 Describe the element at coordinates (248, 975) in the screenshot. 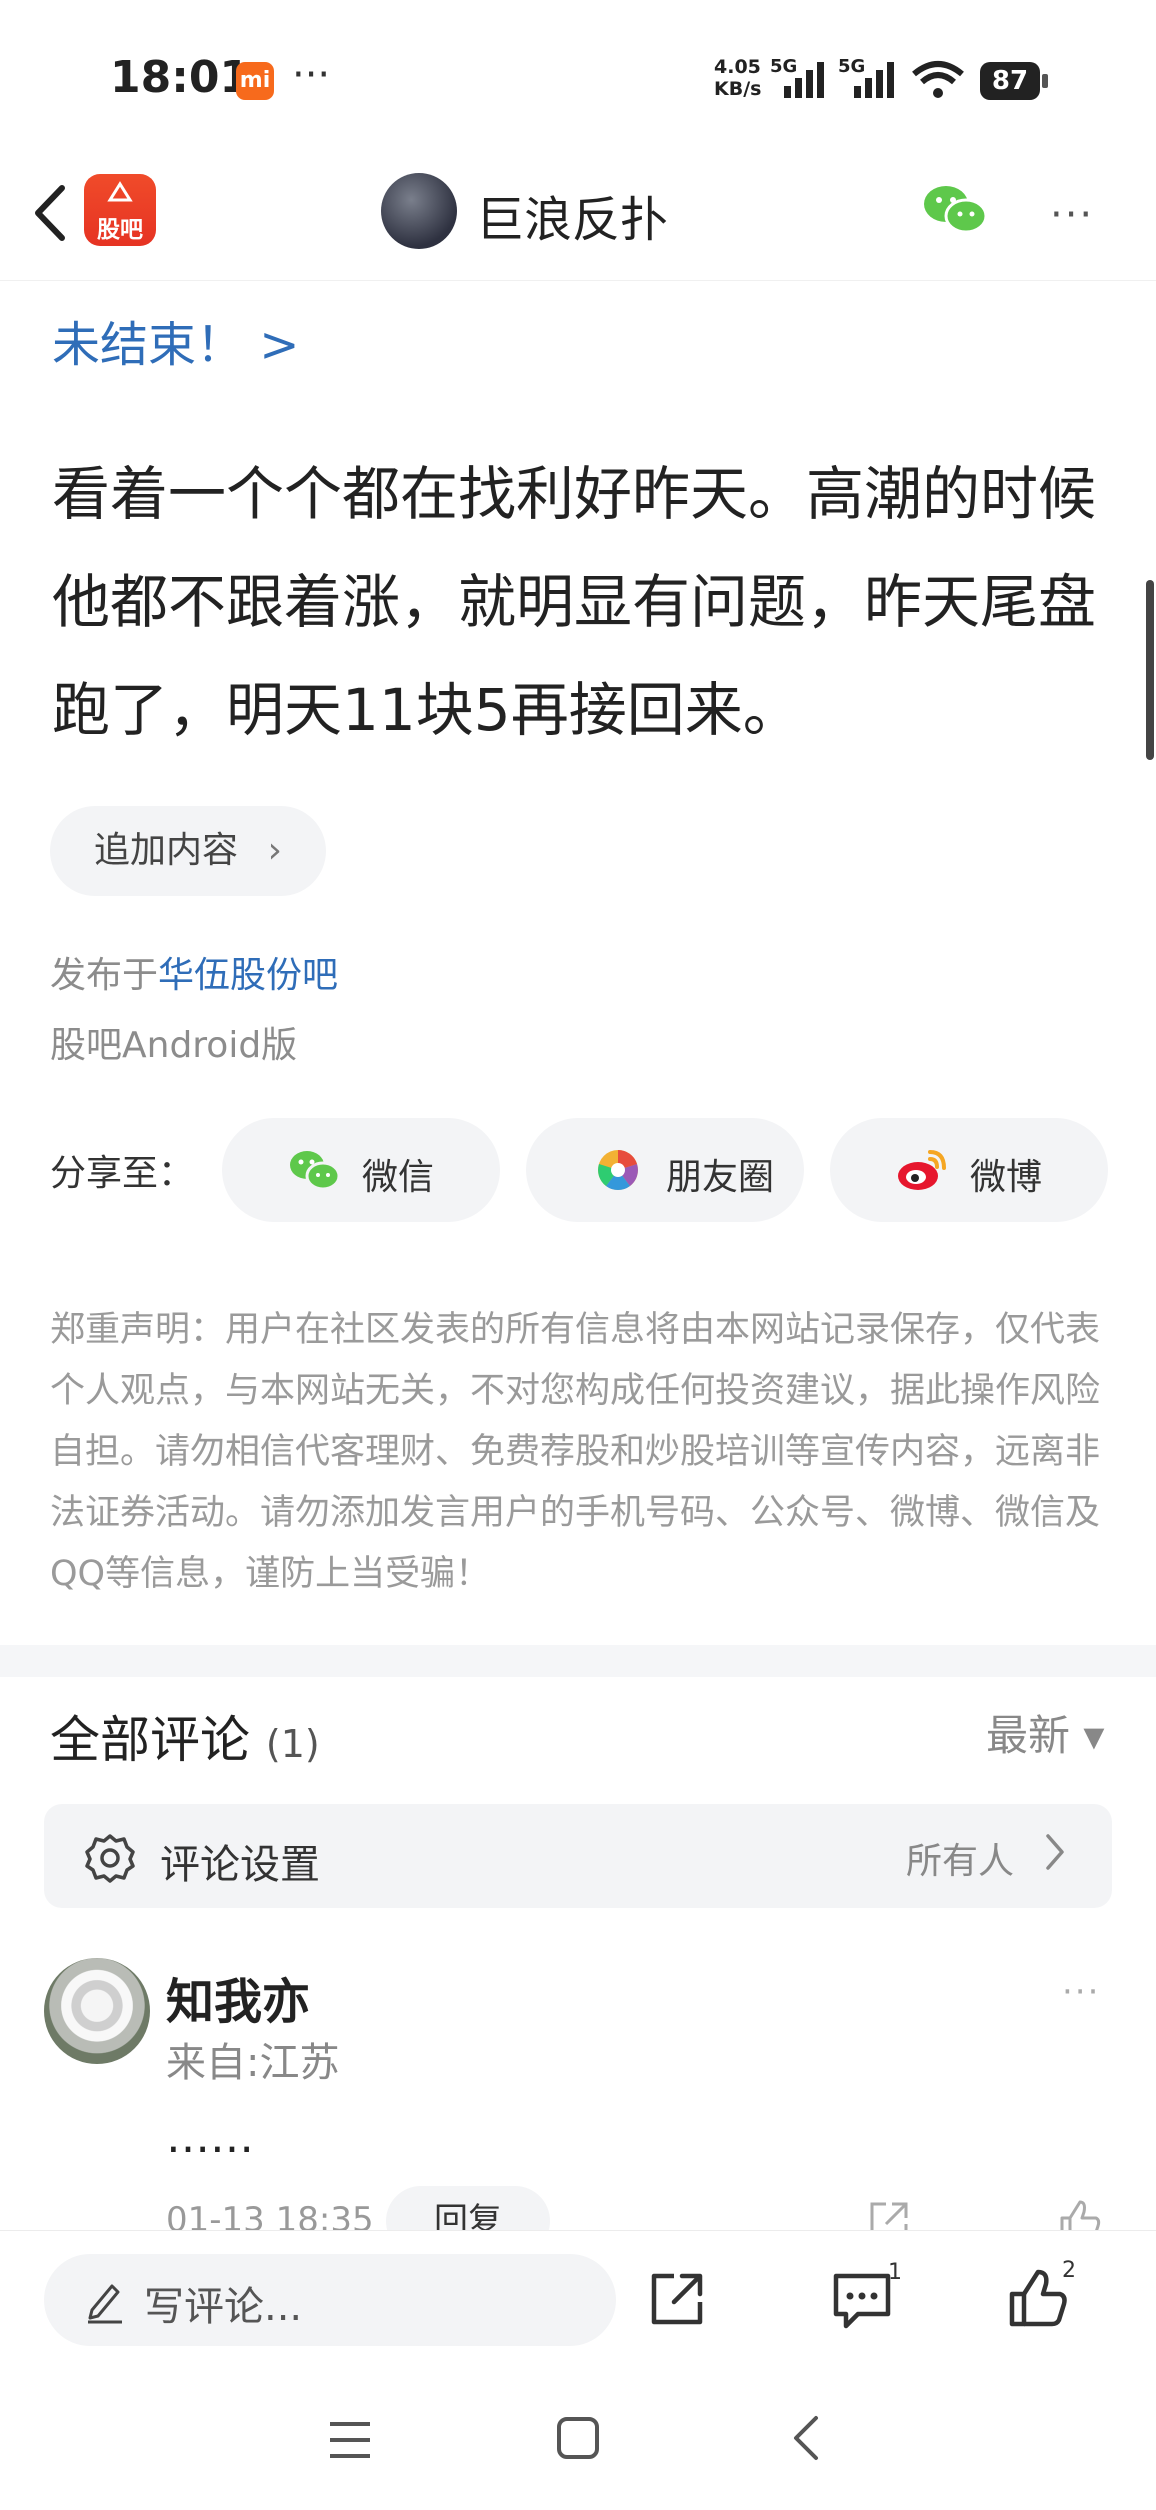

I see `bar-link: 华伍股份吧` at that location.